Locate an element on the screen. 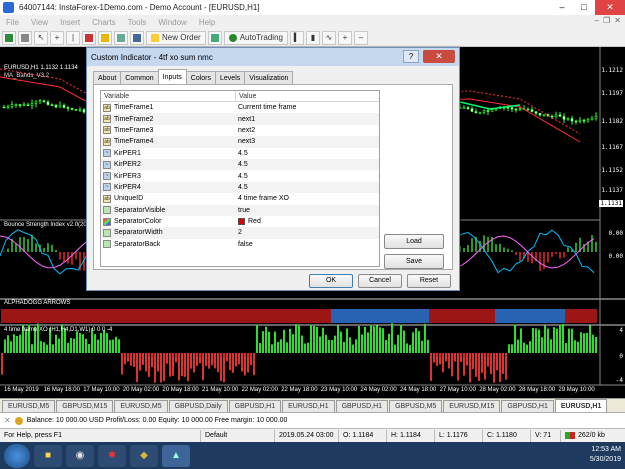 Image resolution: width=625 pixels, height=469 pixels. input-row: ab TimeFrame3 next2 is located at coordinates (240, 130).